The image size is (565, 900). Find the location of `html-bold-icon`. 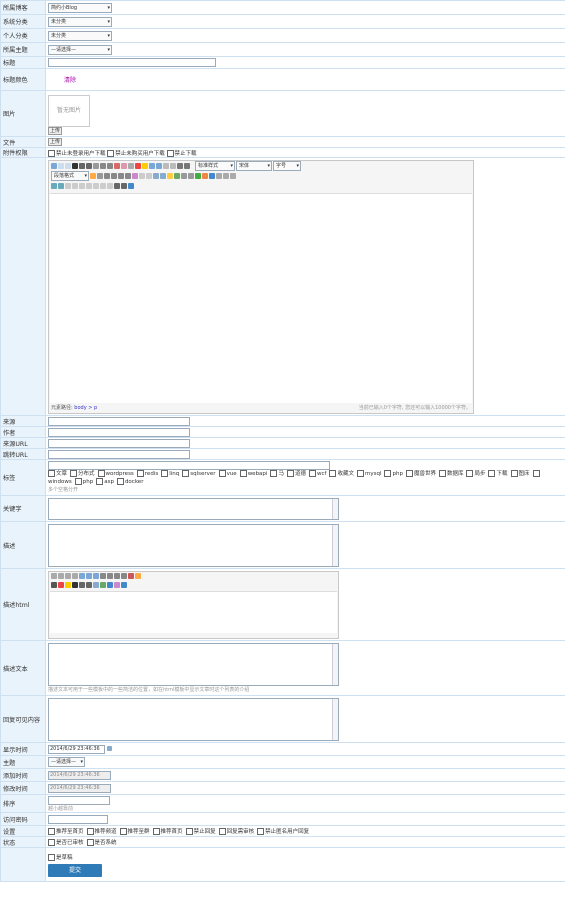

html-bold-icon is located at coordinates (75, 585).